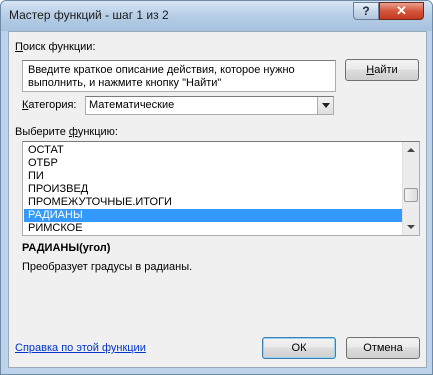  Describe the element at coordinates (214, 163) in the screenshot. I see `function-list-item: ОТБР` at that location.